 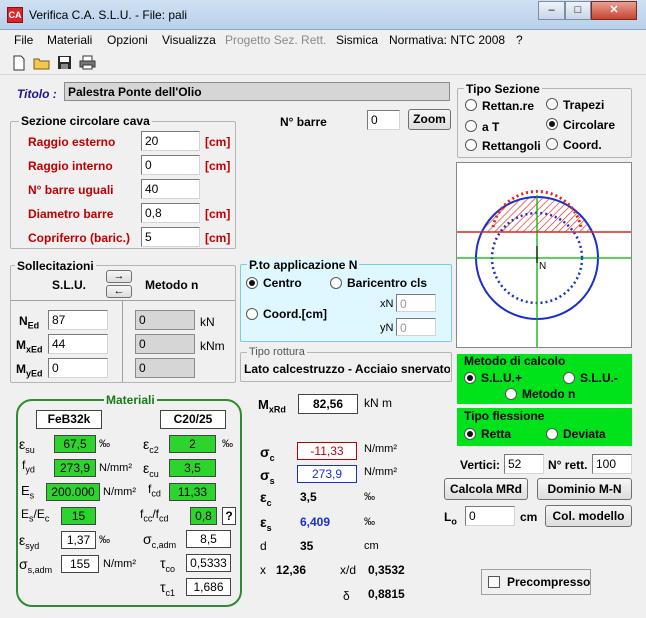 What do you see at coordinates (471, 105) in the screenshot?
I see `radio-rettangolare` at bounding box center [471, 105].